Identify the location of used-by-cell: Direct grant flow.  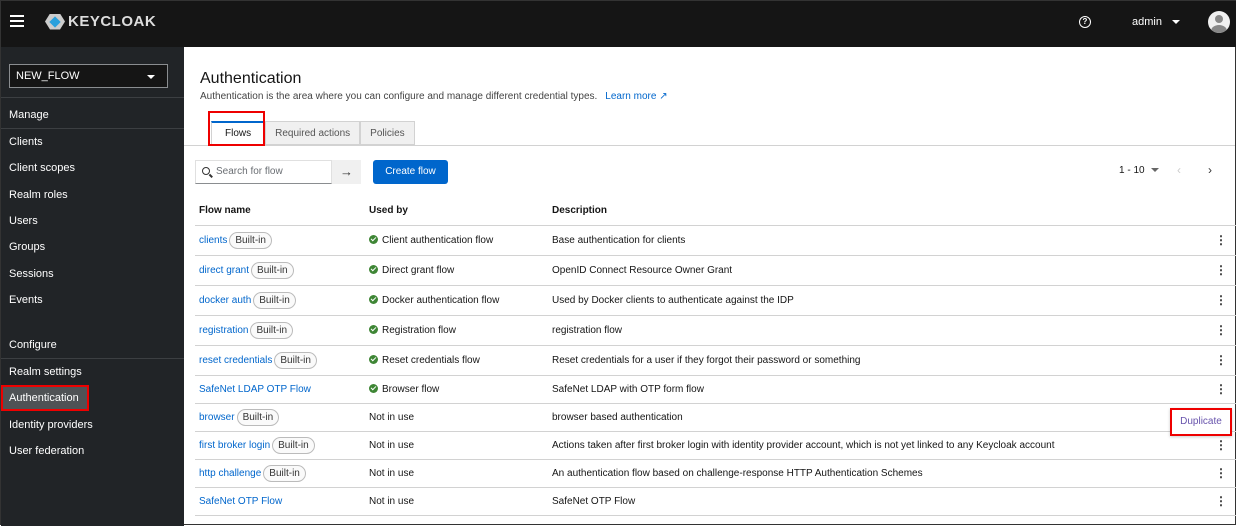
(456, 270).